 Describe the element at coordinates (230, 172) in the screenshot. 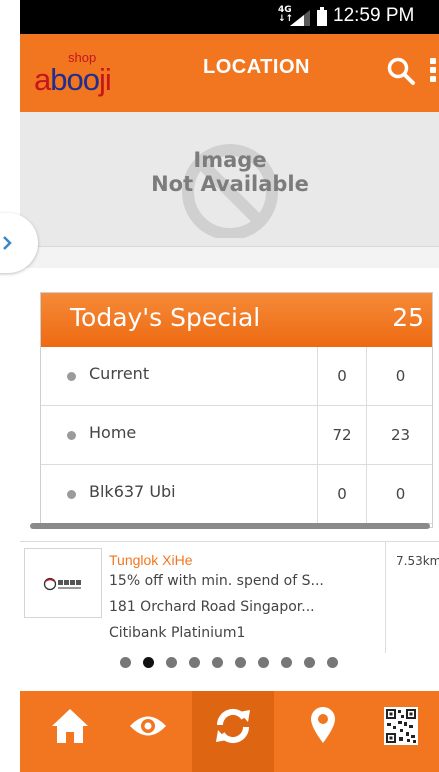

I see `image-placeholder-text: Image Not Available` at that location.